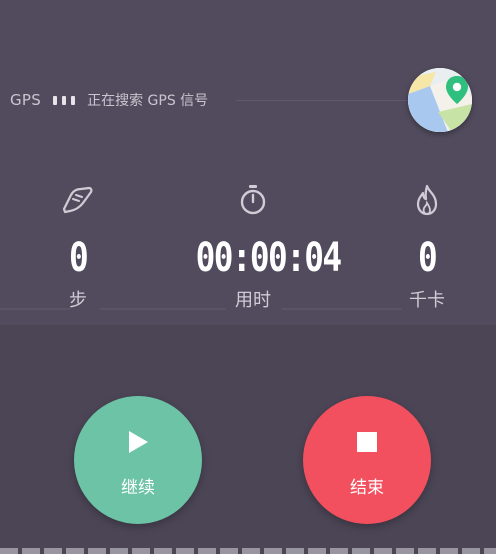 The height and width of the screenshot is (554, 496). What do you see at coordinates (138, 487) in the screenshot?
I see `resume-label: 继续` at bounding box center [138, 487].